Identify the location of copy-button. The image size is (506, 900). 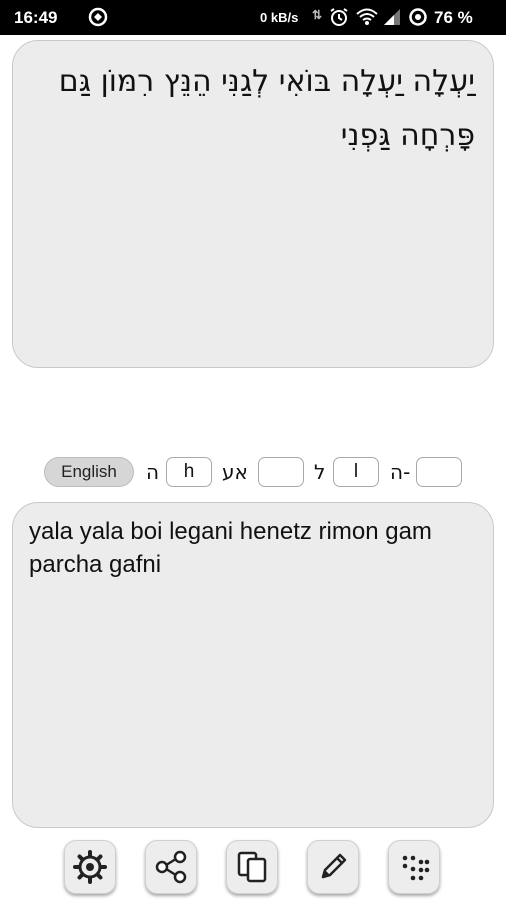
(252, 867).